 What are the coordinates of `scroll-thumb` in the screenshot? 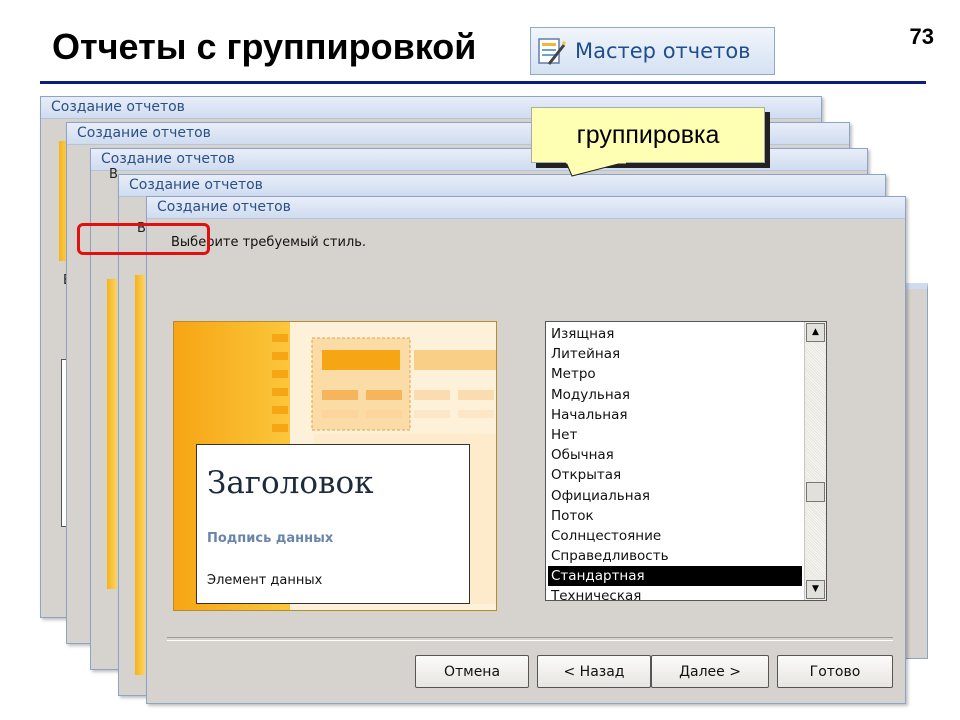 It's located at (815, 492).